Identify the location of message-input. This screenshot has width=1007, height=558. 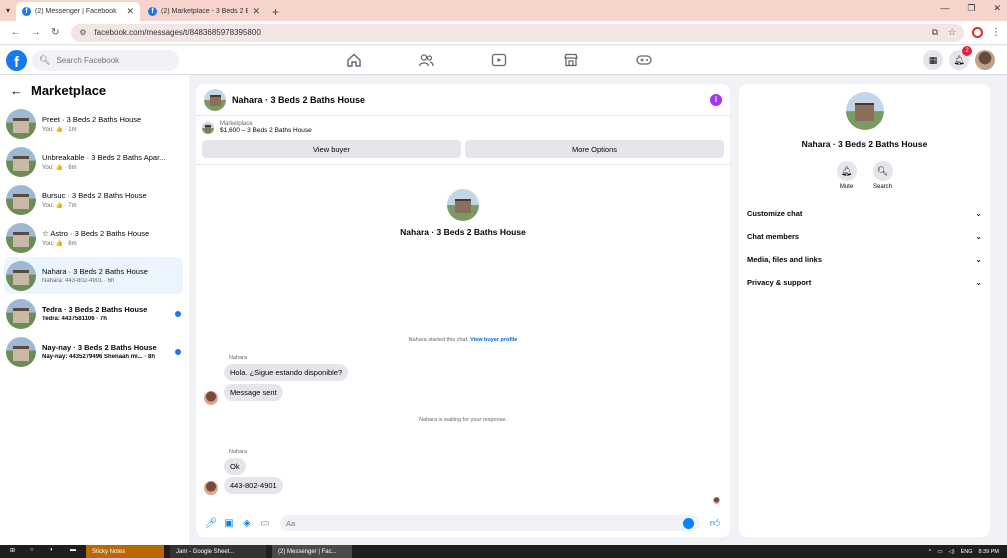
(484, 523).